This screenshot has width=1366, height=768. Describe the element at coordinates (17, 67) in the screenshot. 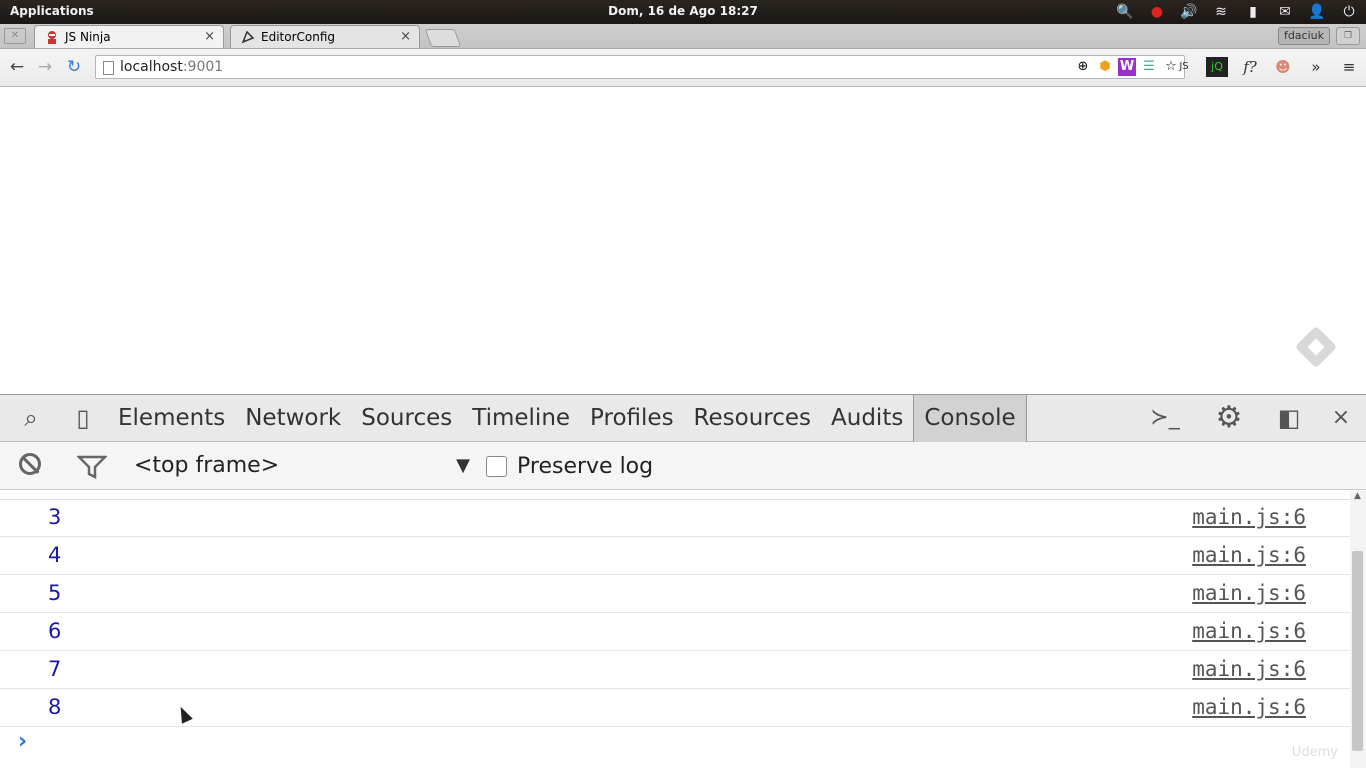

I see `back-button: ←` at that location.